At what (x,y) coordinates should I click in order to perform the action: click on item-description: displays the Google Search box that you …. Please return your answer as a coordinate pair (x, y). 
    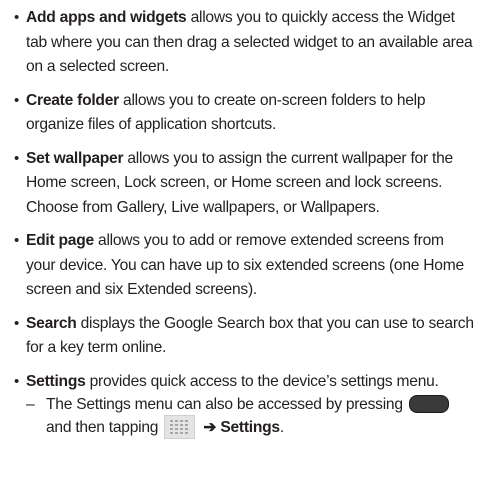
    Looking at the image, I should click on (250, 335).